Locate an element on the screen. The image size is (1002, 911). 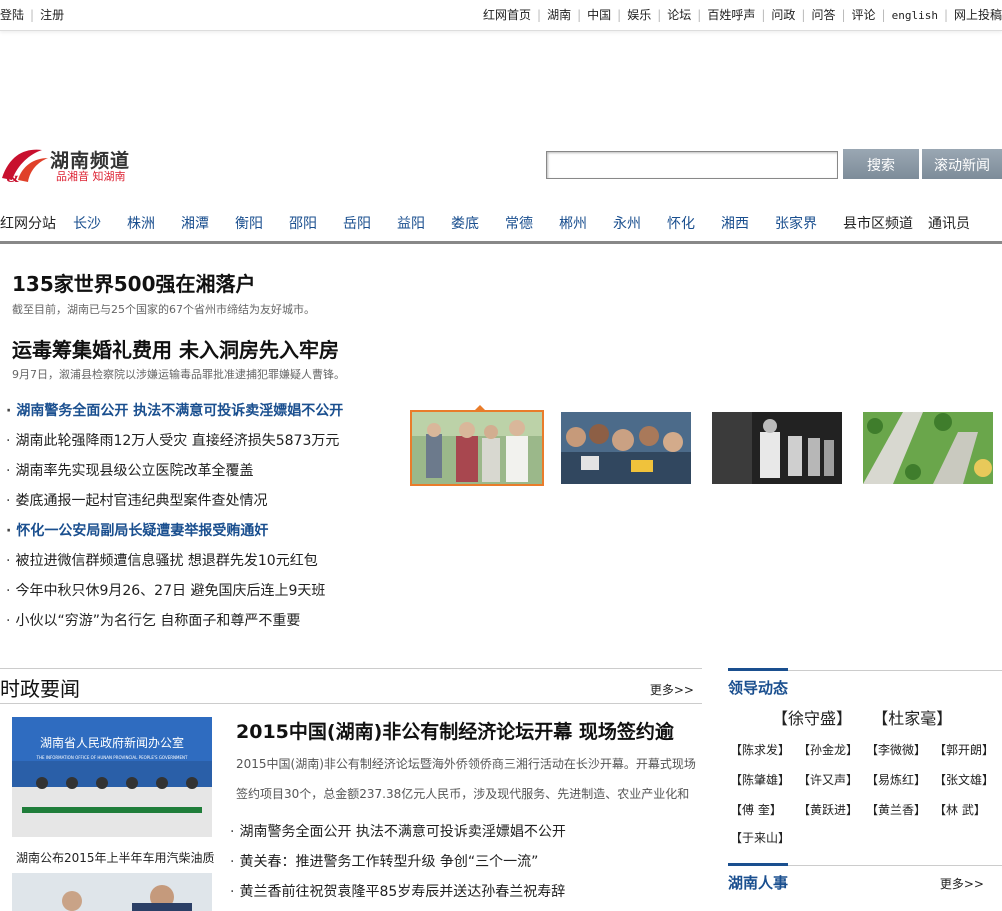
photo-banner-text: 湖南省人民政府新闻办公室 is located at coordinates (112, 742).